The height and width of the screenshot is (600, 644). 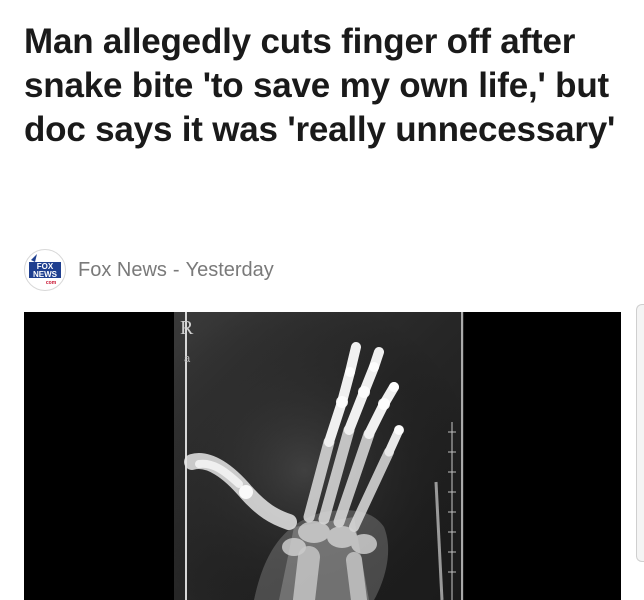 I want to click on svg-text: NEWS, so click(x=45, y=274).